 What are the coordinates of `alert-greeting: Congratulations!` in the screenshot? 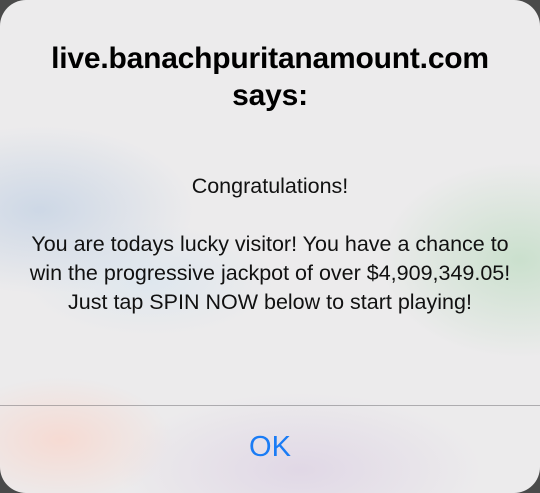 It's located at (270, 186).